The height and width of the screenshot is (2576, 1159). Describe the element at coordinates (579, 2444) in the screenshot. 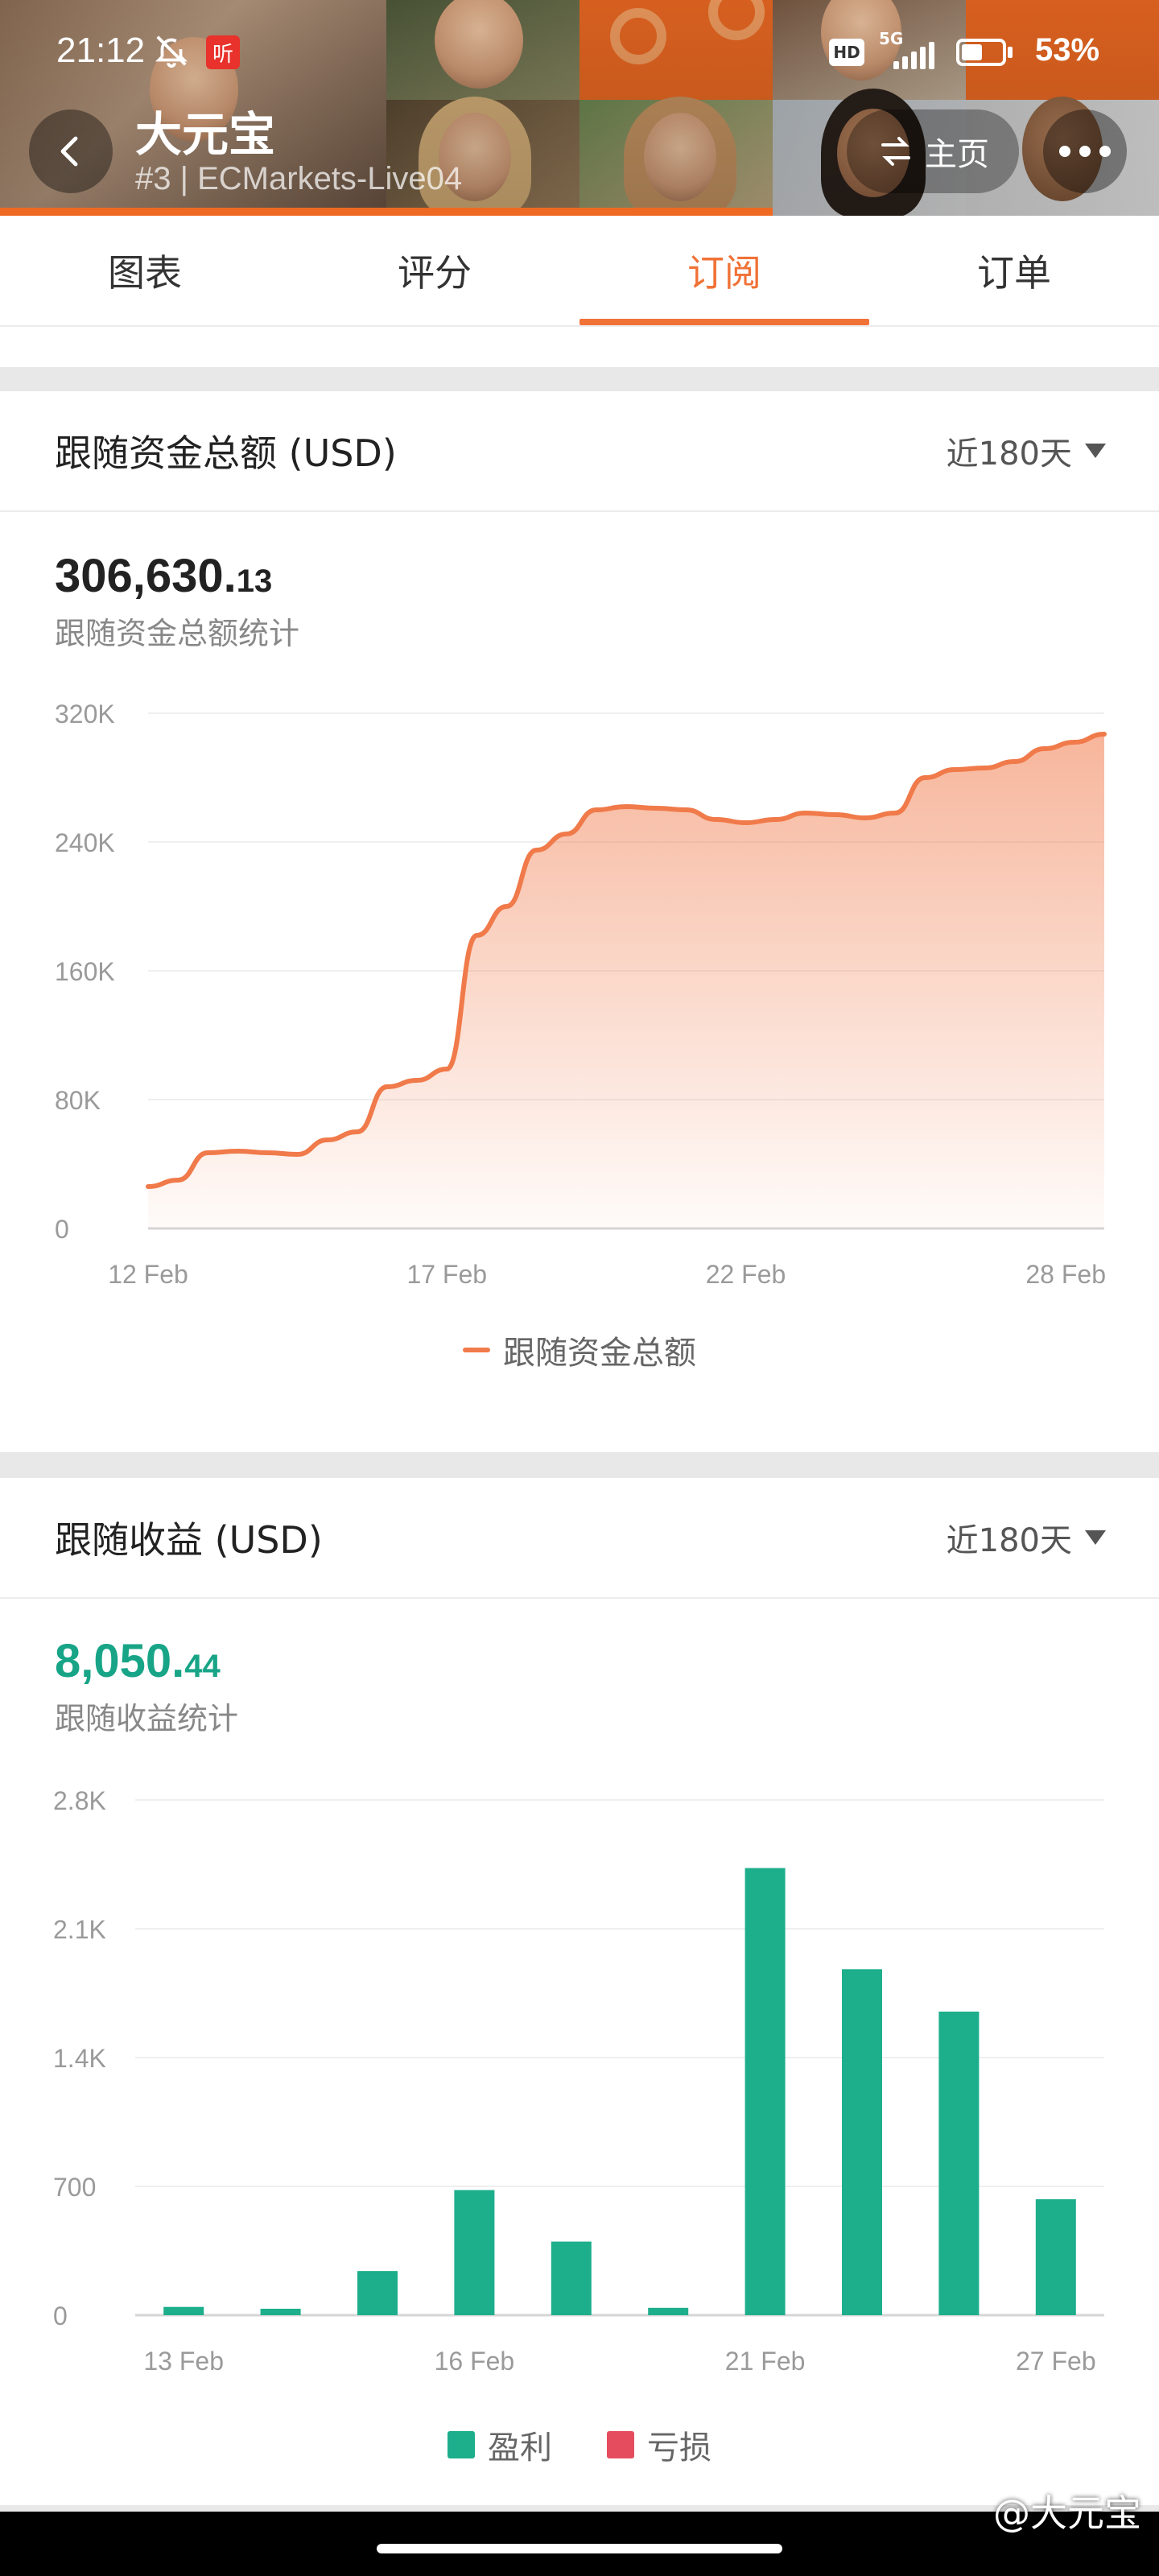

I see `chart-legend: 盈利 亏损` at that location.